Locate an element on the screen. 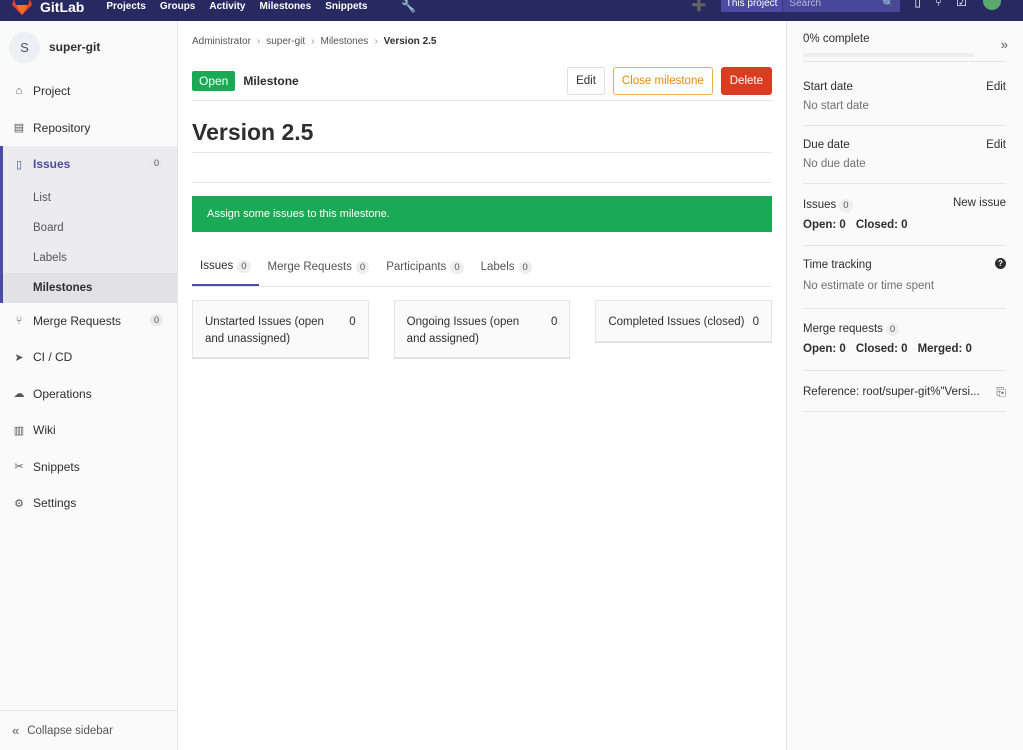 The height and width of the screenshot is (750, 1023). issues-title-text: Issues is located at coordinates (820, 205).